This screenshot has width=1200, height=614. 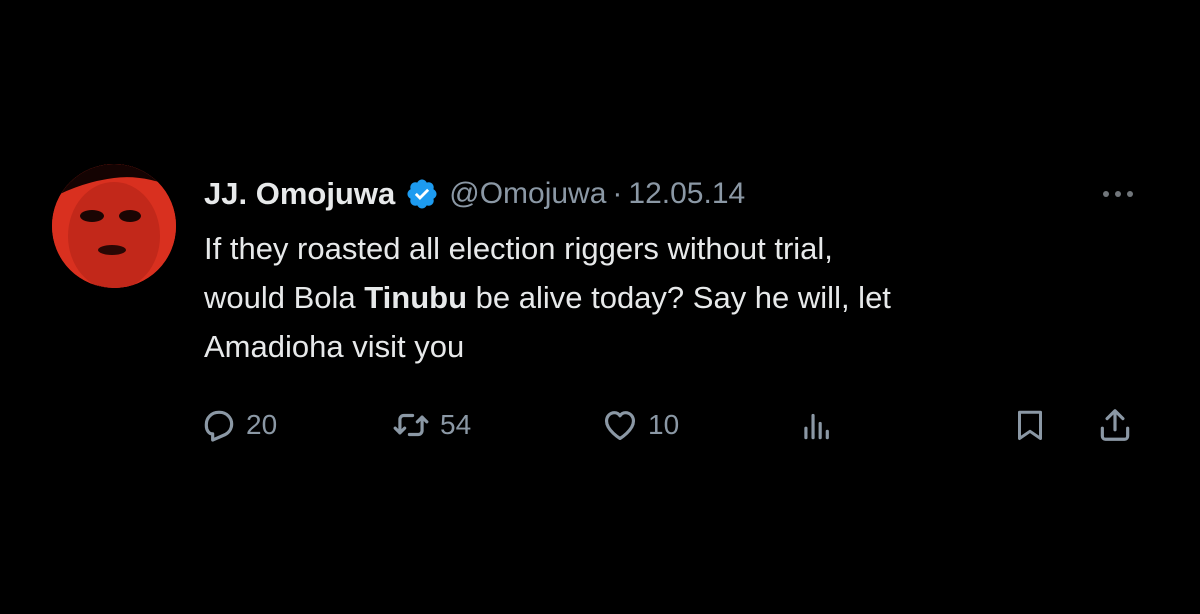 I want to click on tweet-text-segment: would Bola, so click(x=284, y=297).